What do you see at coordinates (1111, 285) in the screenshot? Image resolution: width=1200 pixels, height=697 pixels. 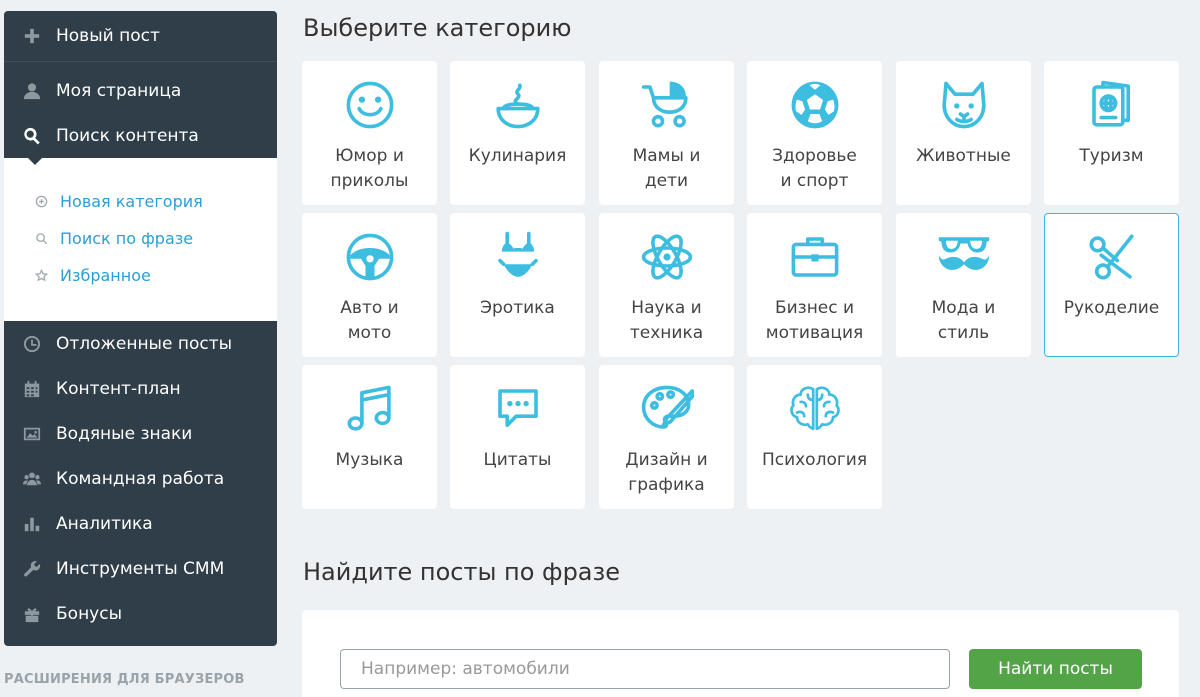 I see `category-tile-handmade: Рукоделие` at bounding box center [1111, 285].